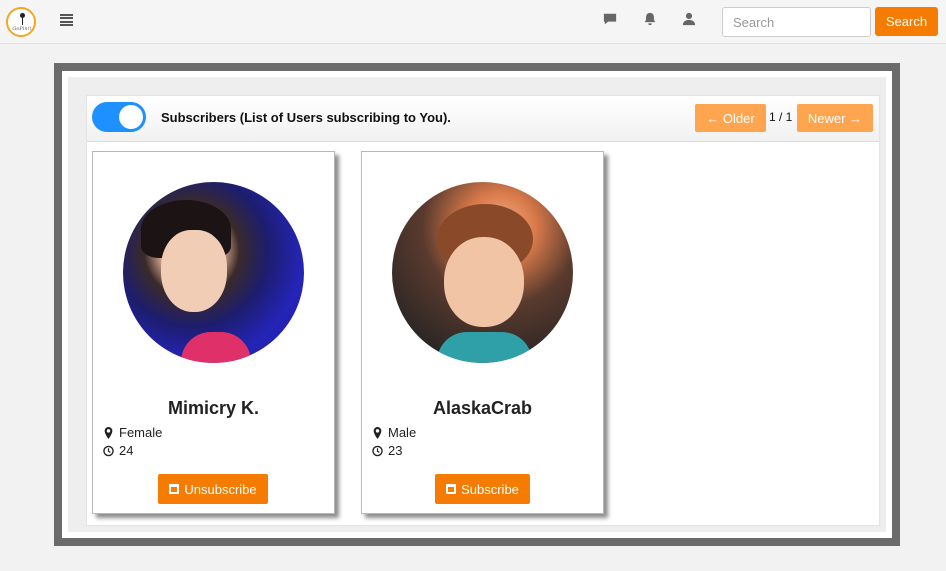 The height and width of the screenshot is (571, 946). I want to click on subscribe-button: Subscribe, so click(482, 489).